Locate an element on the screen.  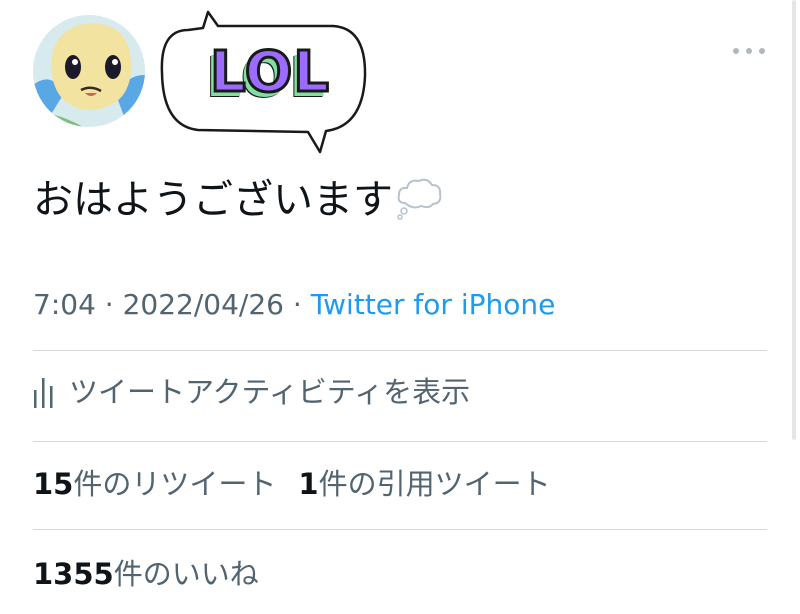
retweets-label: 件のリツイート is located at coordinates (175, 484).